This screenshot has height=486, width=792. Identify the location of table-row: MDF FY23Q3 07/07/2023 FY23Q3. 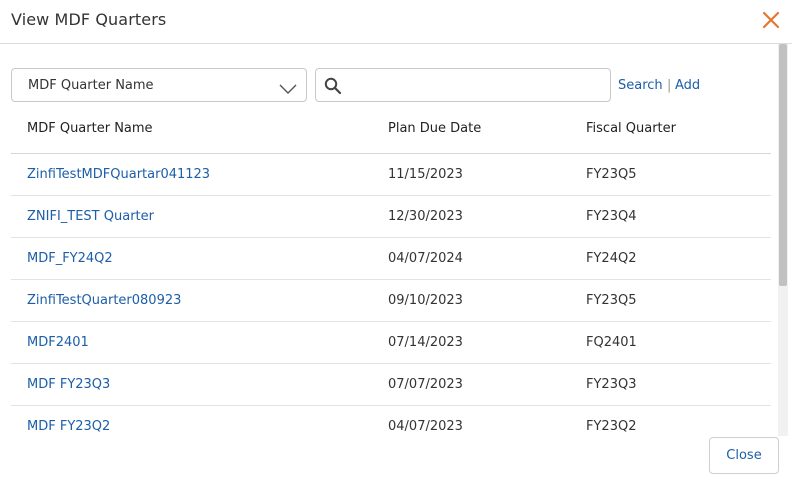
(391, 385).